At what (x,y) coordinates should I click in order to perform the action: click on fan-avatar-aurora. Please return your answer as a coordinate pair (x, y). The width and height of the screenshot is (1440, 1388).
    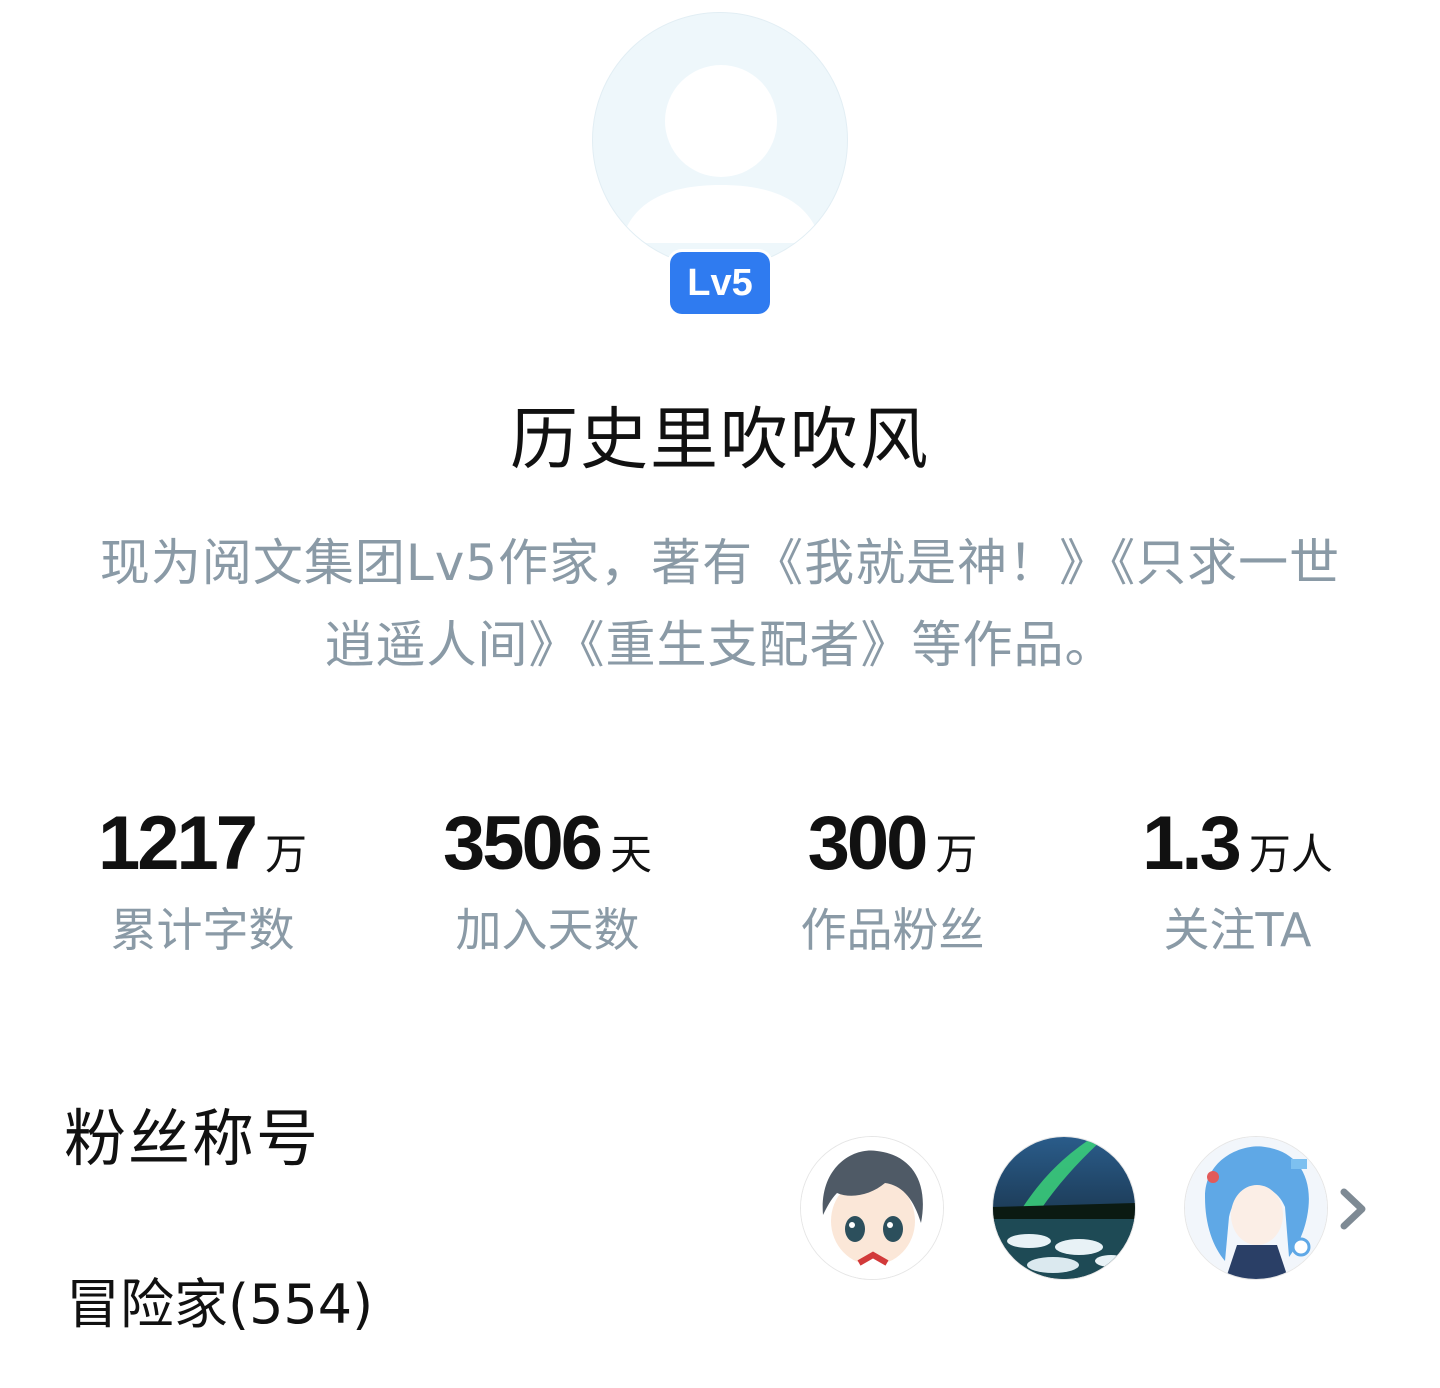
    Looking at the image, I should click on (1064, 1208).